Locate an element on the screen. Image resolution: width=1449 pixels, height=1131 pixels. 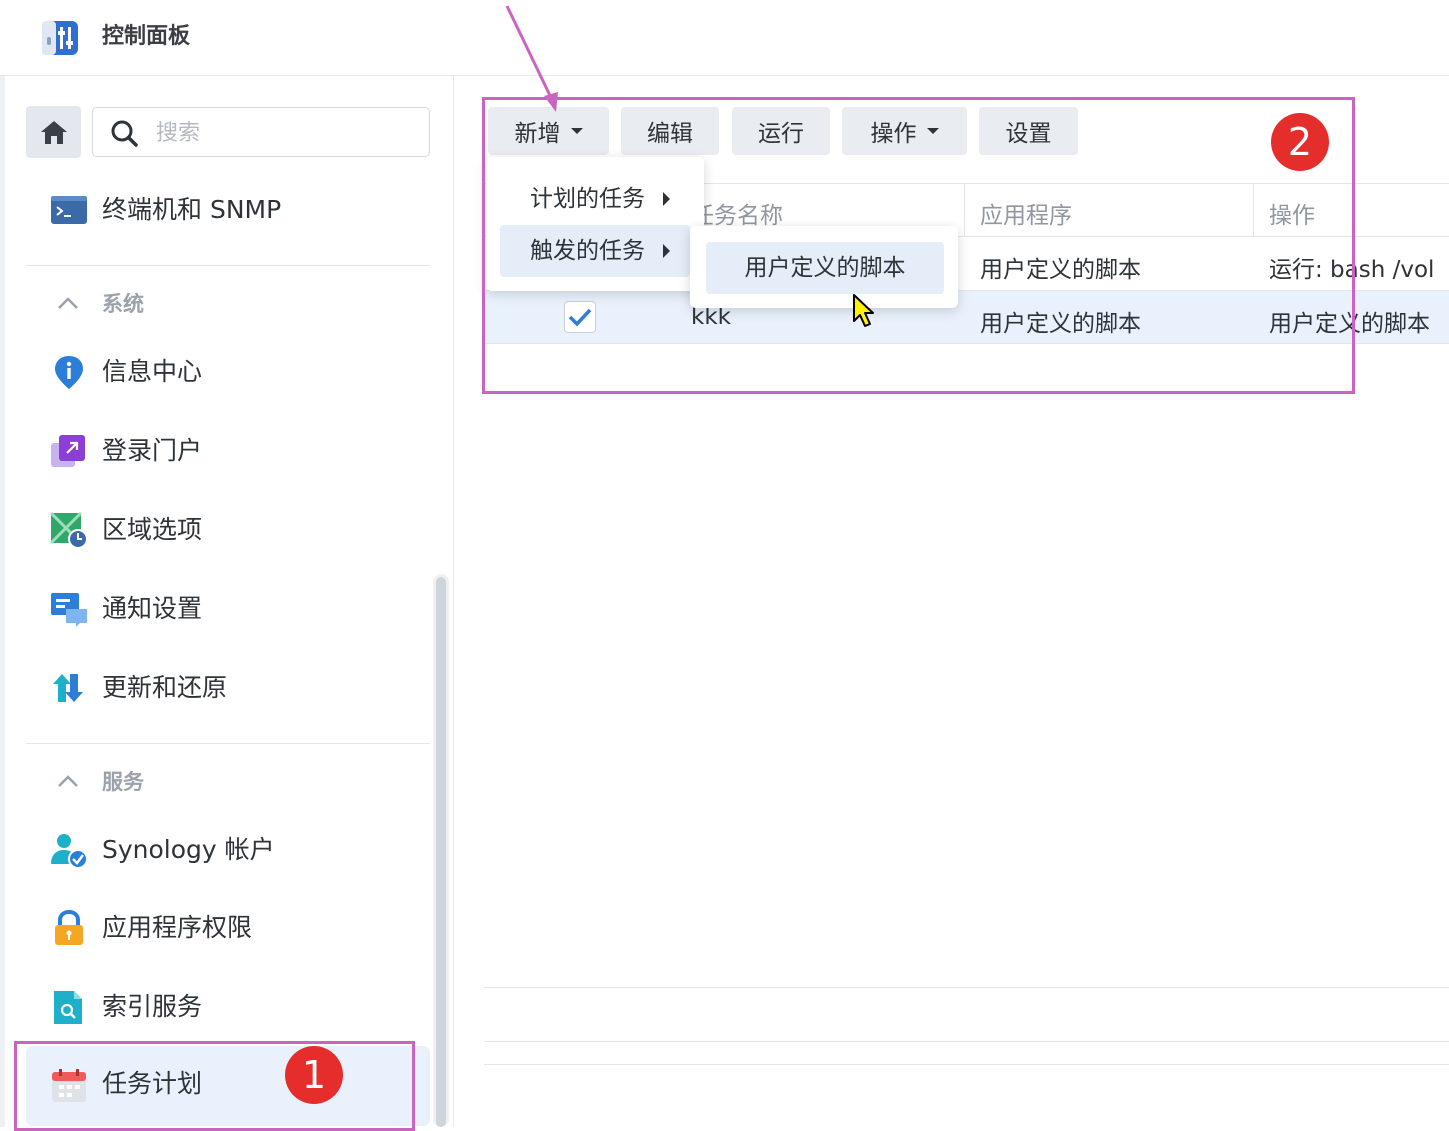
sidebar-item-app-privileges: 应用程序权限 is located at coordinates (228, 928).